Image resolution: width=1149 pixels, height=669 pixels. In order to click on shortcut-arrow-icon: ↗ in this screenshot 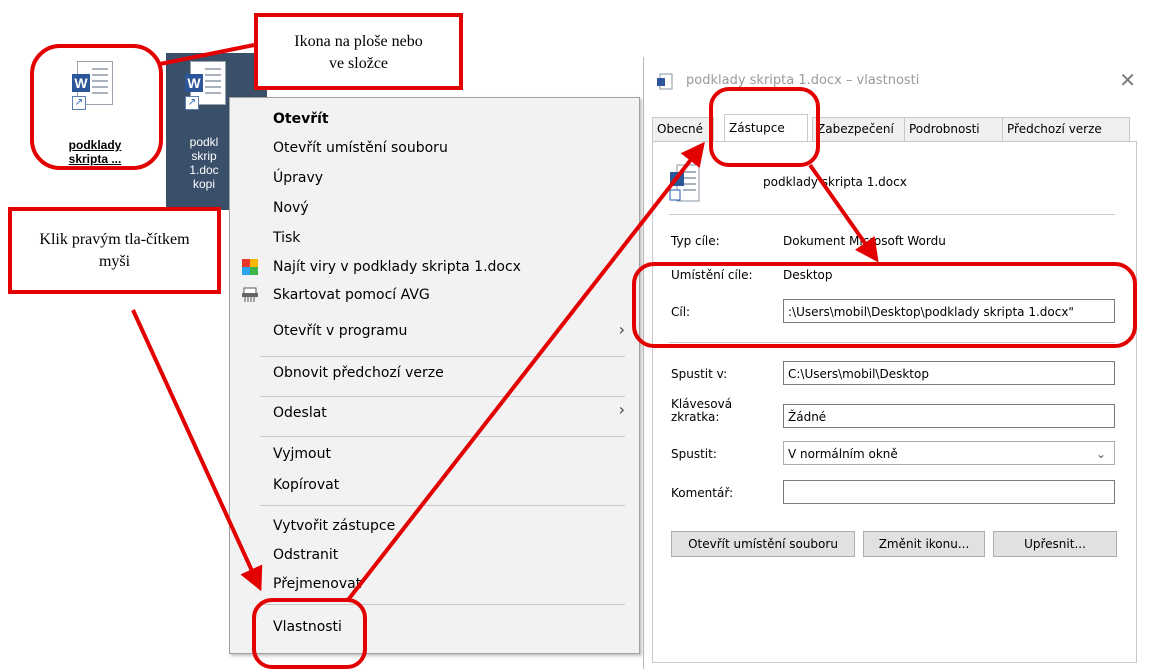, I will do `click(192, 103)`.